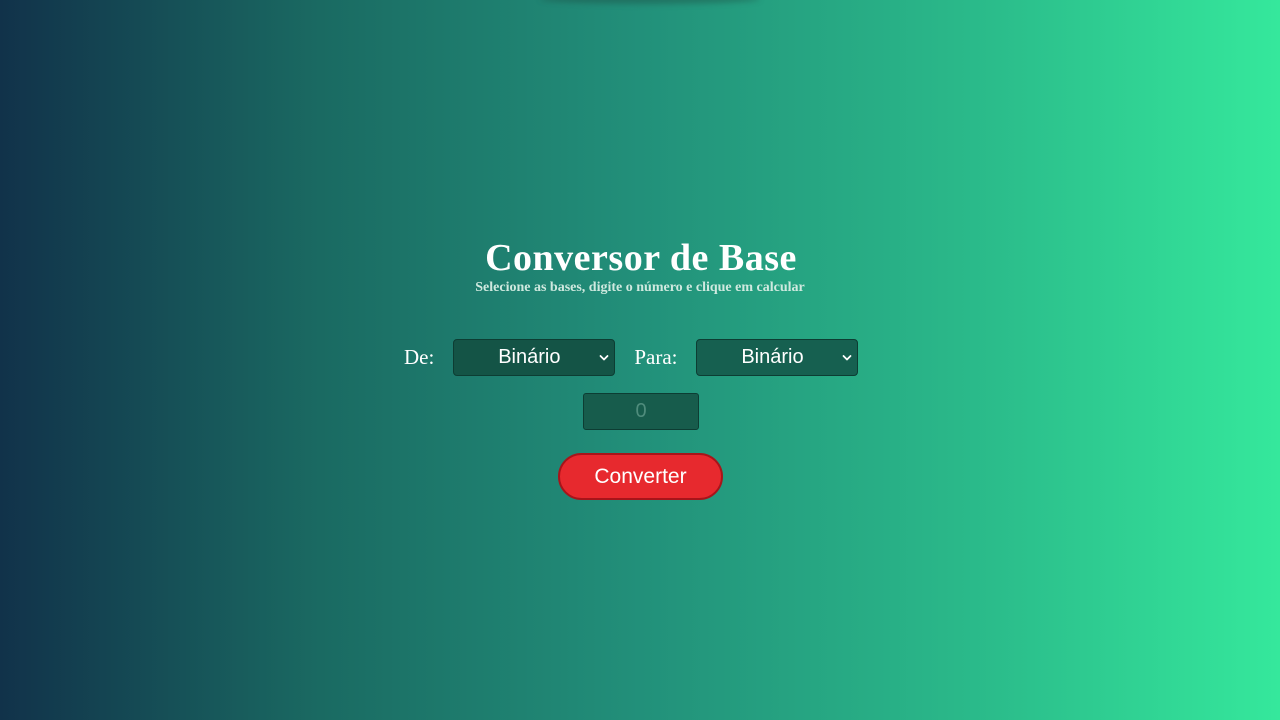 This screenshot has height=720, width=1280. I want to click on convert-button: Converter, so click(640, 476).